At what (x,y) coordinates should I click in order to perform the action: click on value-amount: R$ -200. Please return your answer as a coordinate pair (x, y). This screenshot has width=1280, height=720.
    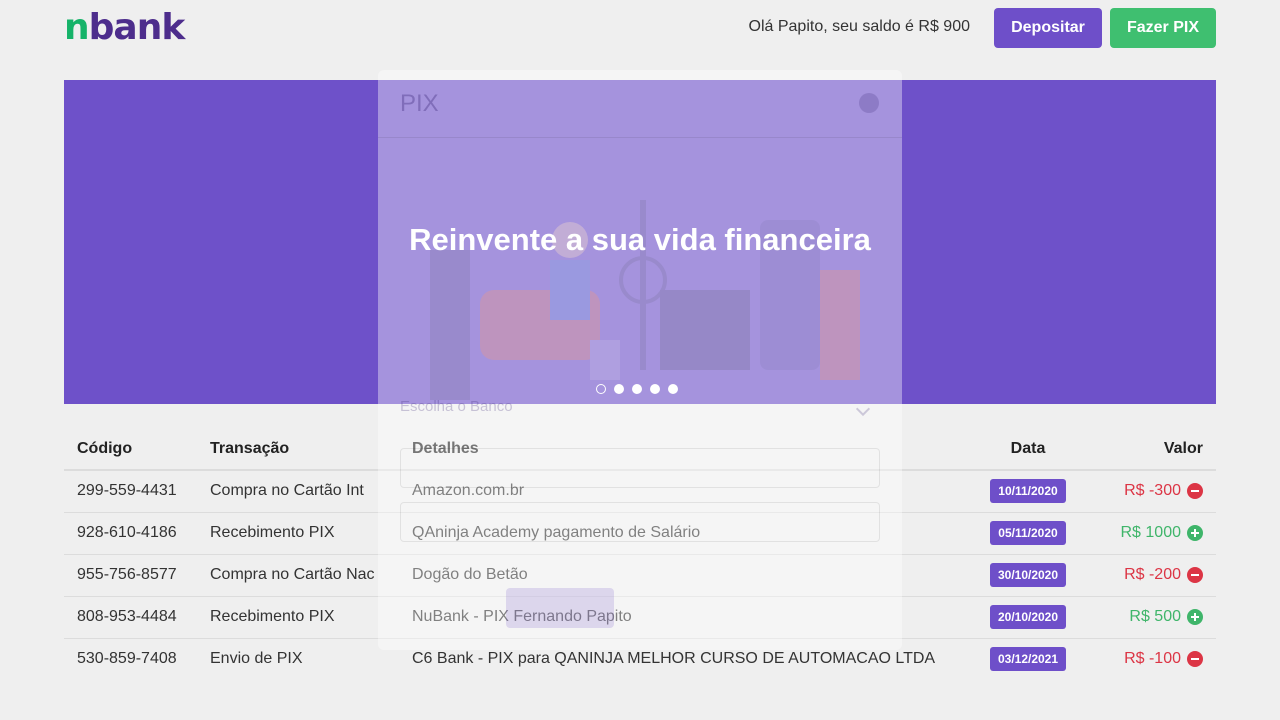
    Looking at the image, I should click on (1163, 575).